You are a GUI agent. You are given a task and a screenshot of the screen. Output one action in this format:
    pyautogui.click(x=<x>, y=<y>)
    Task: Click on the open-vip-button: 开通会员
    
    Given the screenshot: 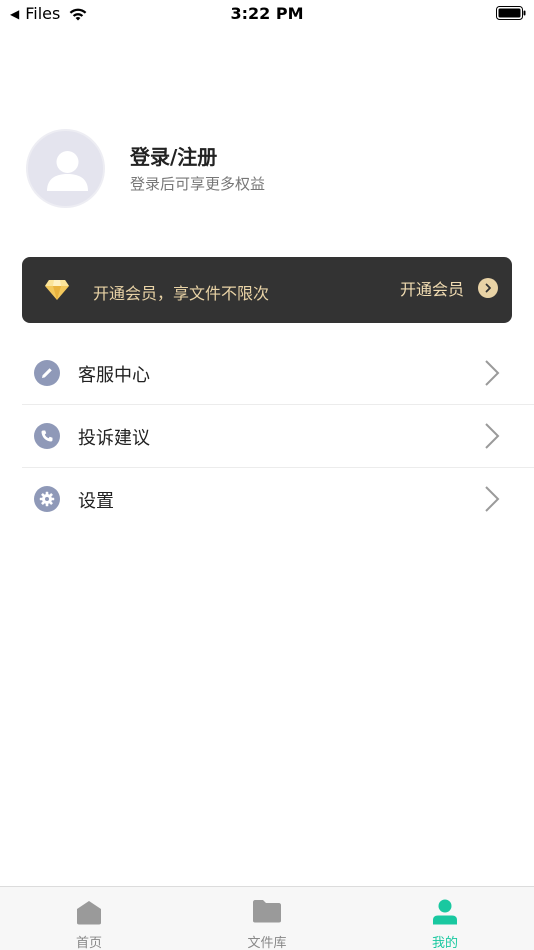 What is the action you would take?
    pyautogui.click(x=449, y=288)
    